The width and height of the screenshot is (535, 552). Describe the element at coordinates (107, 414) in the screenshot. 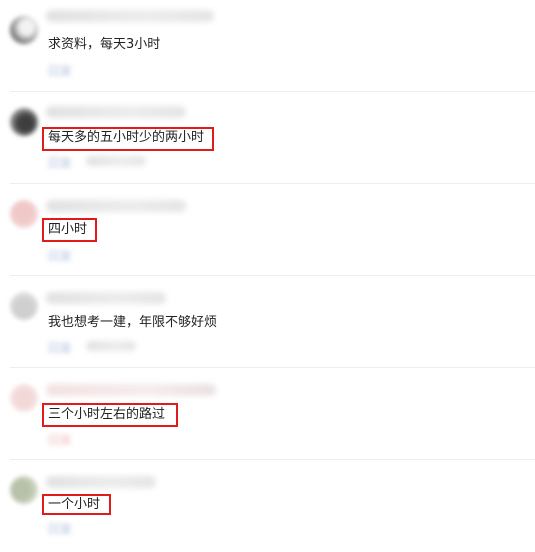

I see `comment-text: 三个小时左右的路过` at that location.